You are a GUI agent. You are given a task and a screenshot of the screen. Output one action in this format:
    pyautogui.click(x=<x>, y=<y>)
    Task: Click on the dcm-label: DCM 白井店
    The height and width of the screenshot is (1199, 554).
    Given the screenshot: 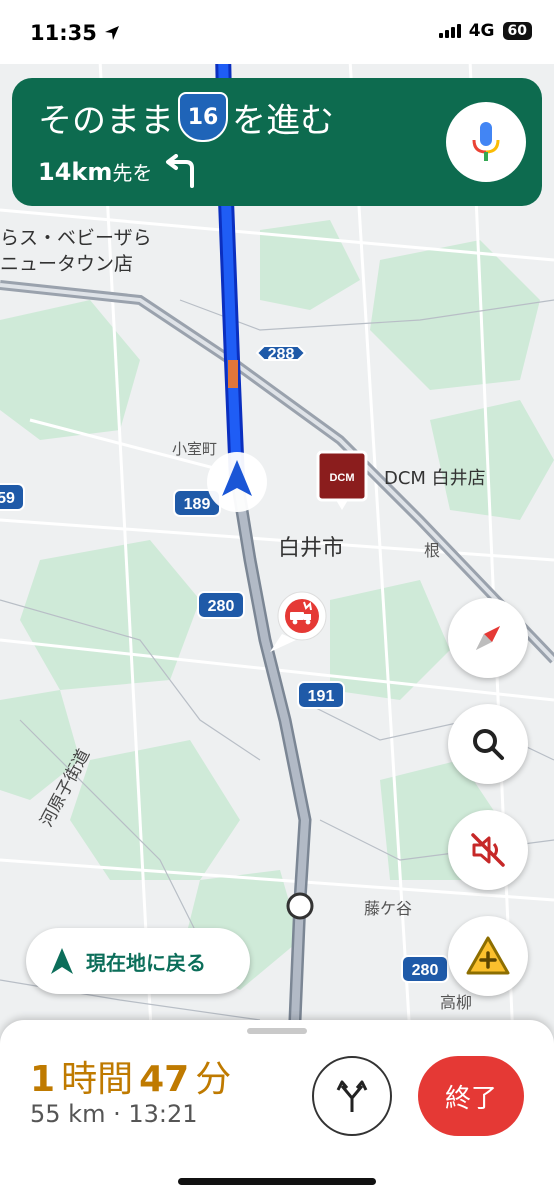 What is the action you would take?
    pyautogui.click(x=435, y=478)
    